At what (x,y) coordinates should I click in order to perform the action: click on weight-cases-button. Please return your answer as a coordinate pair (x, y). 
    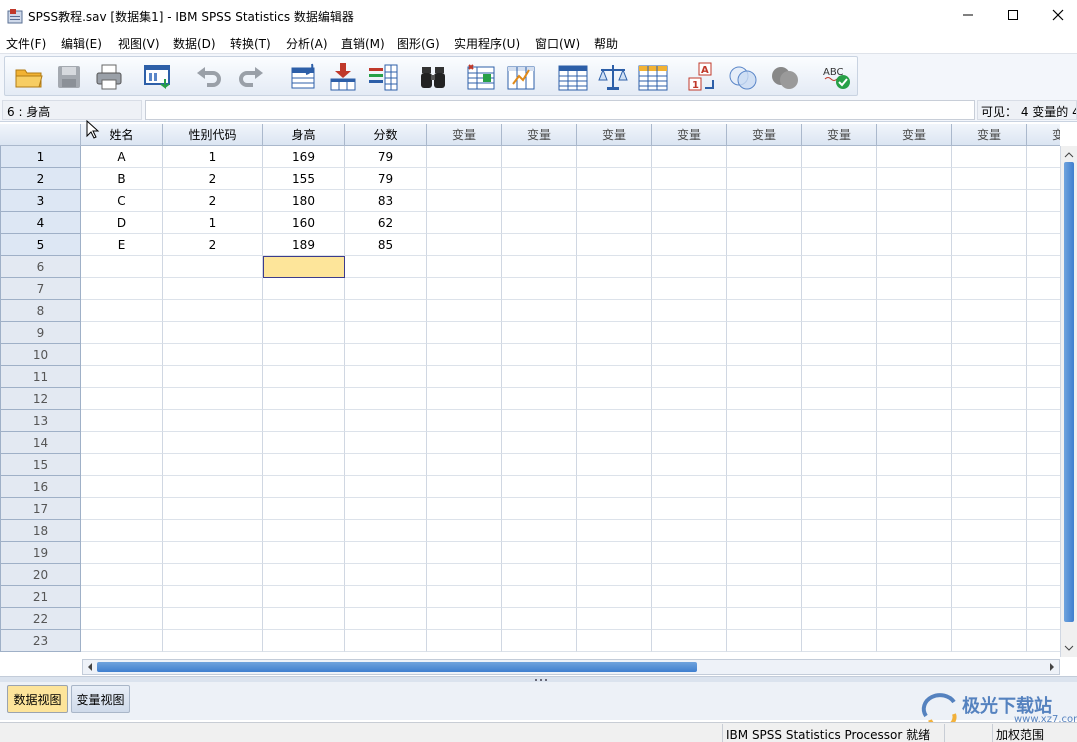
    Looking at the image, I should click on (613, 77).